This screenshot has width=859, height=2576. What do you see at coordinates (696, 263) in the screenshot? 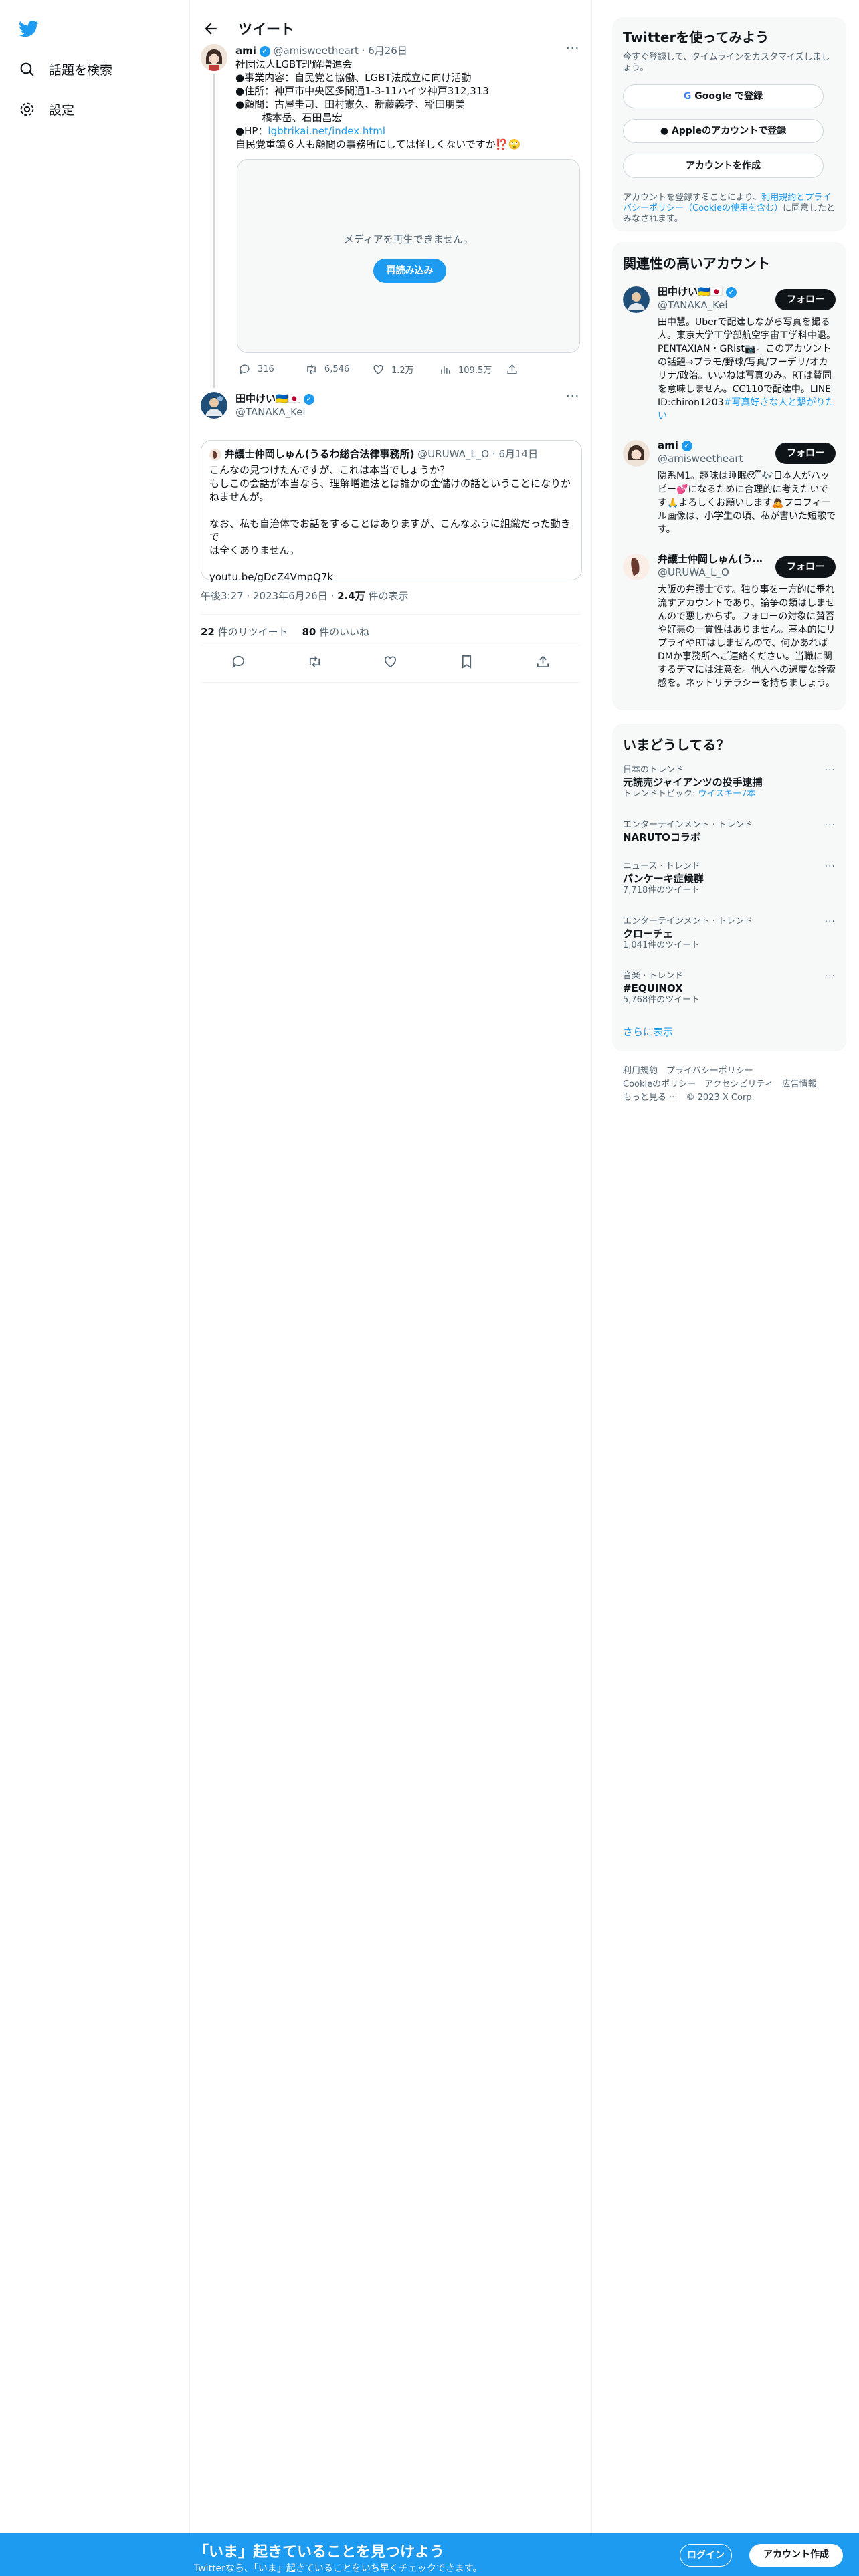
I see `related-title: 関連性の高いアカウント` at bounding box center [696, 263].